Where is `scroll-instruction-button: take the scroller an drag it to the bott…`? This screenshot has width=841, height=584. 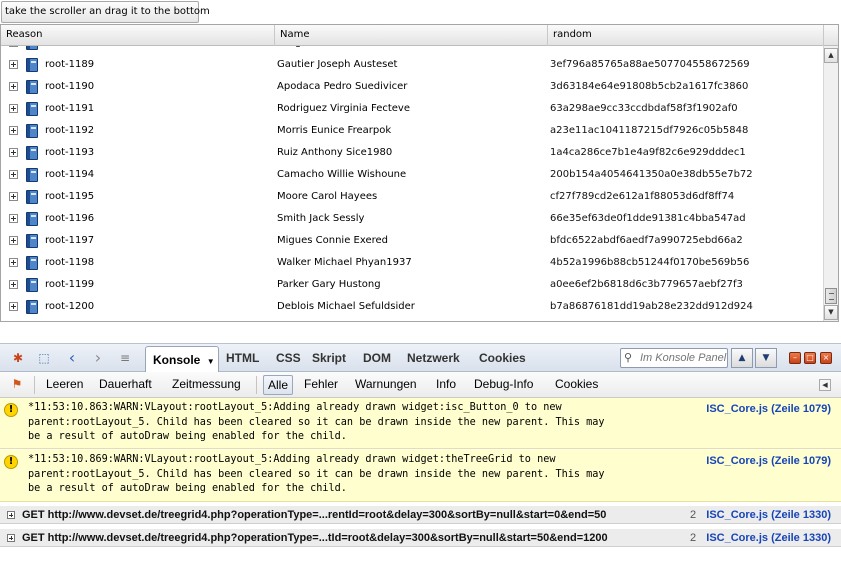 scroll-instruction-button: take the scroller an drag it to the bott… is located at coordinates (105, 12).